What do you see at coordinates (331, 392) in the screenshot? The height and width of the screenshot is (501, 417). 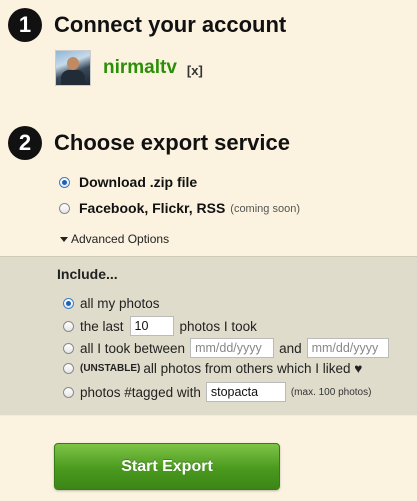 I see `tagged-max-note: (max. 100 photos)` at bounding box center [331, 392].